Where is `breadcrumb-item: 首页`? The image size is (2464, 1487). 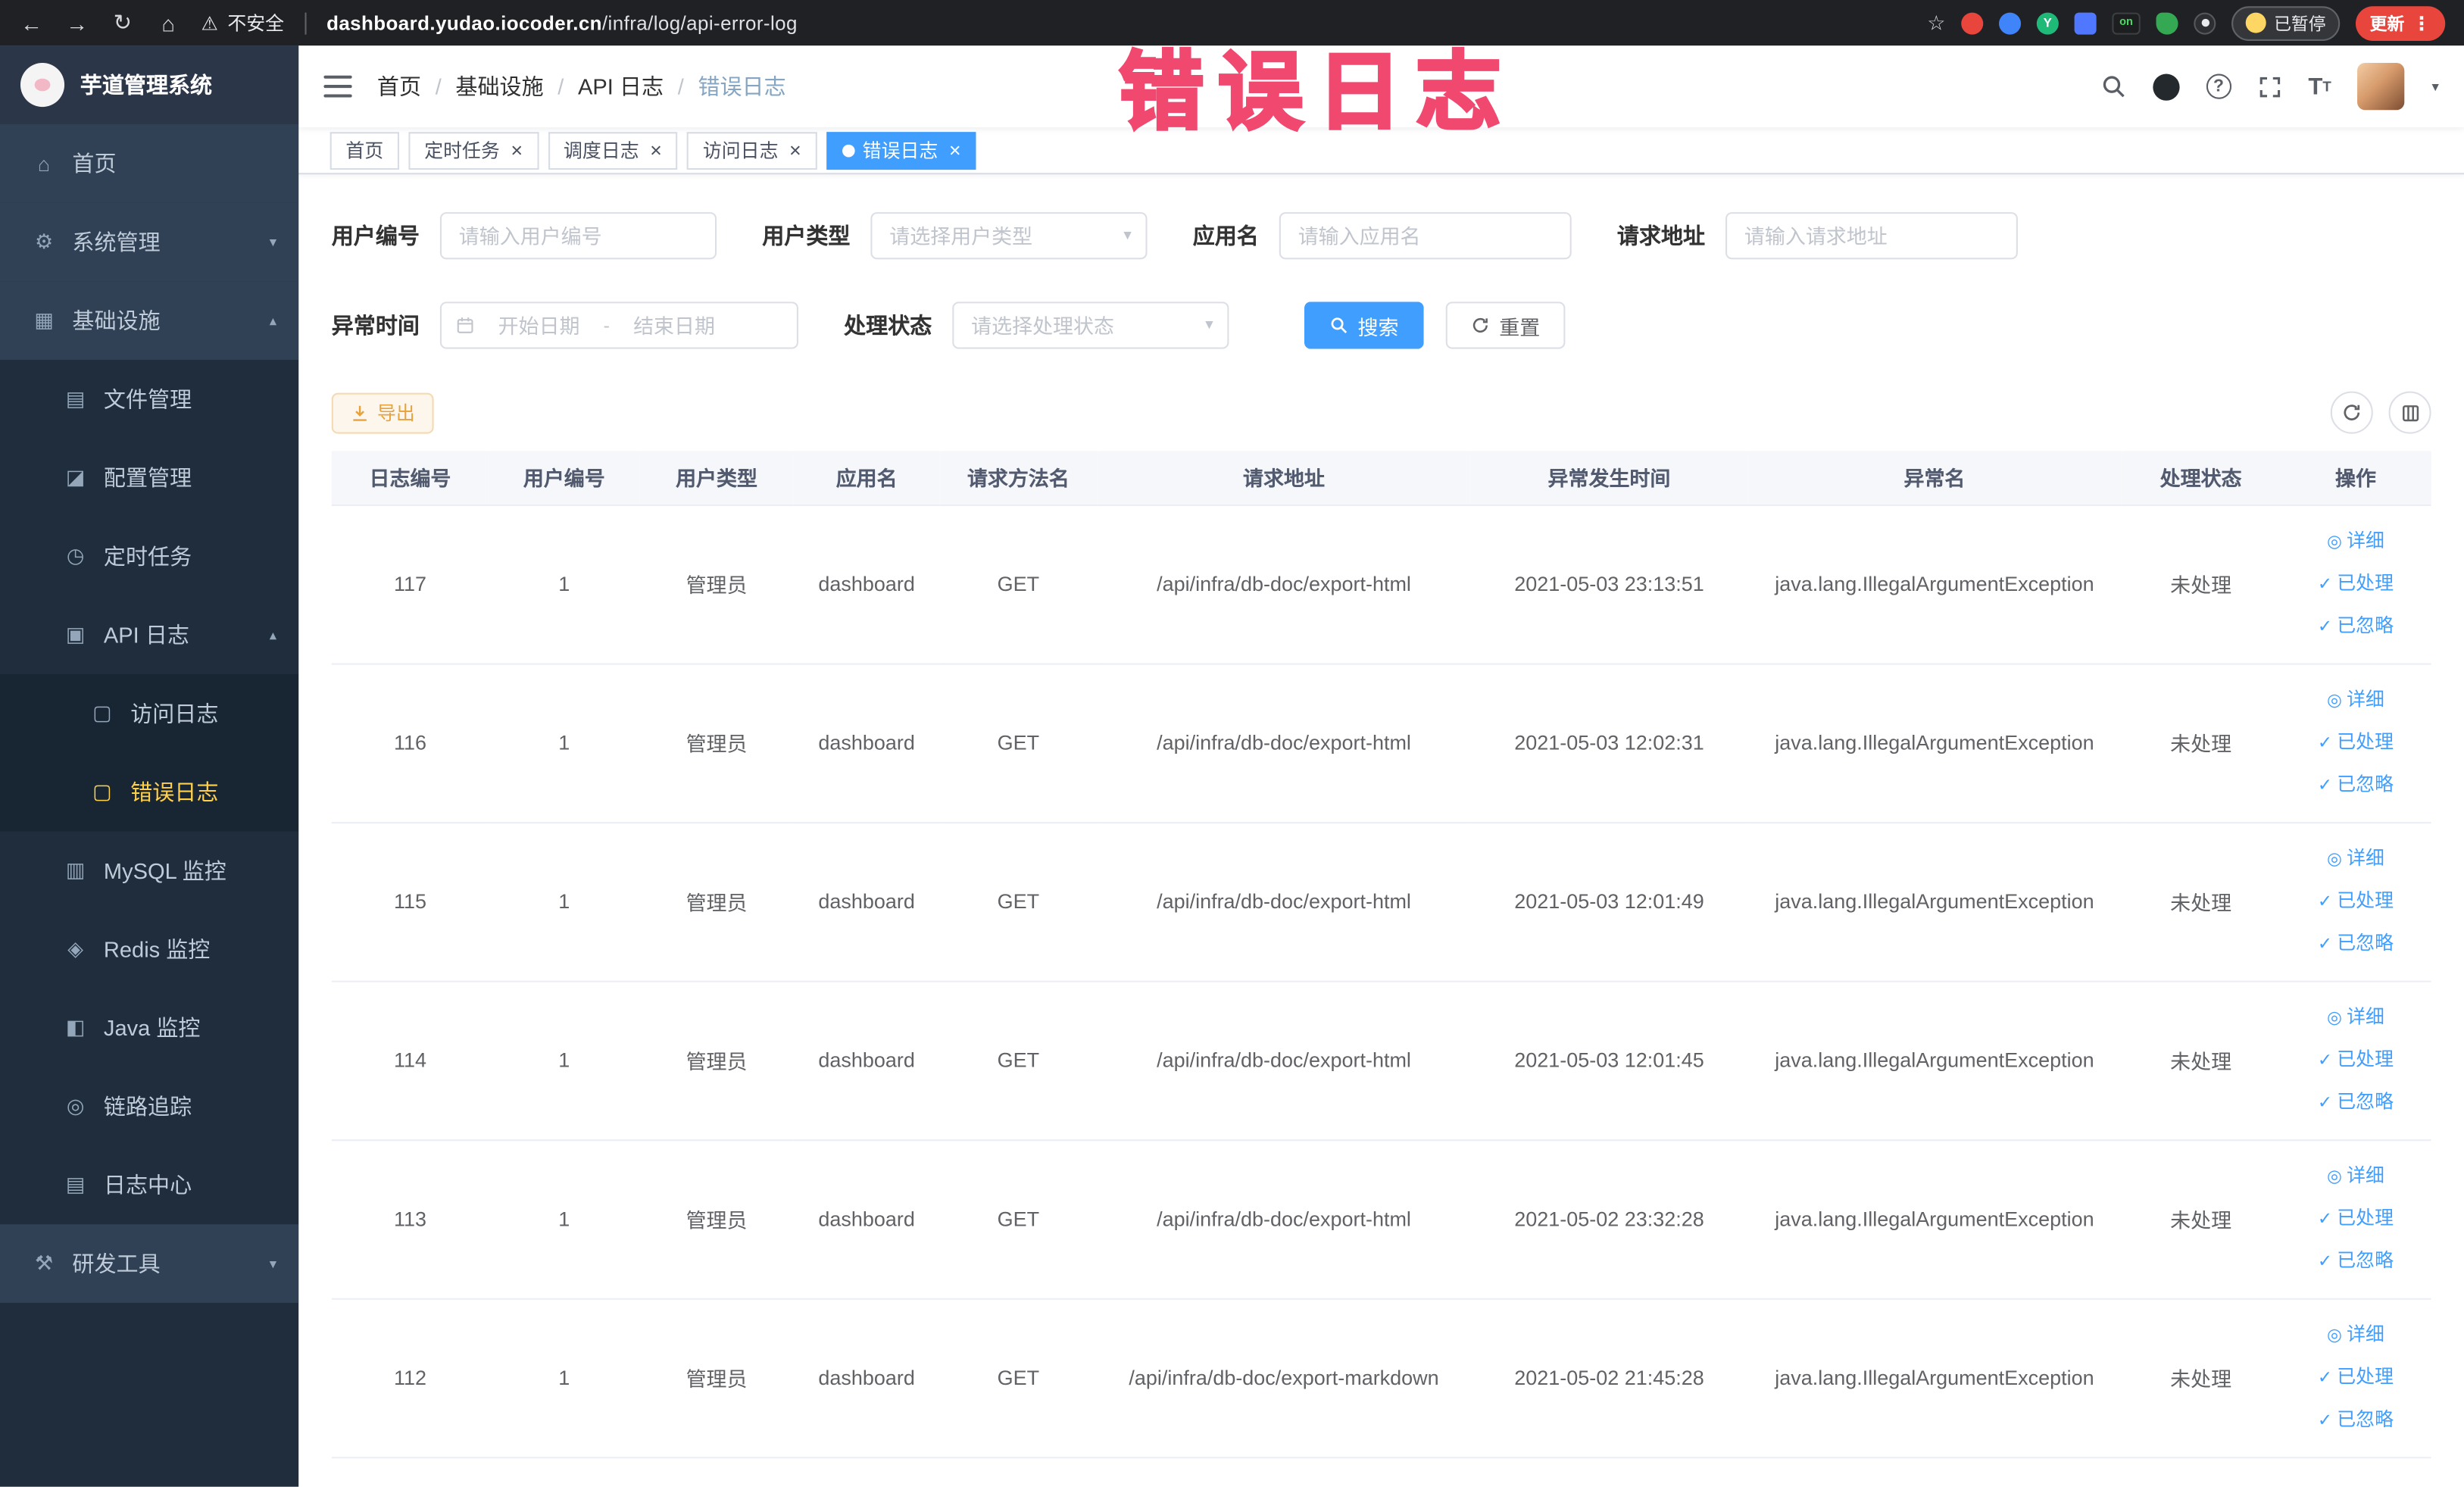 breadcrumb-item: 首页 is located at coordinates (399, 86).